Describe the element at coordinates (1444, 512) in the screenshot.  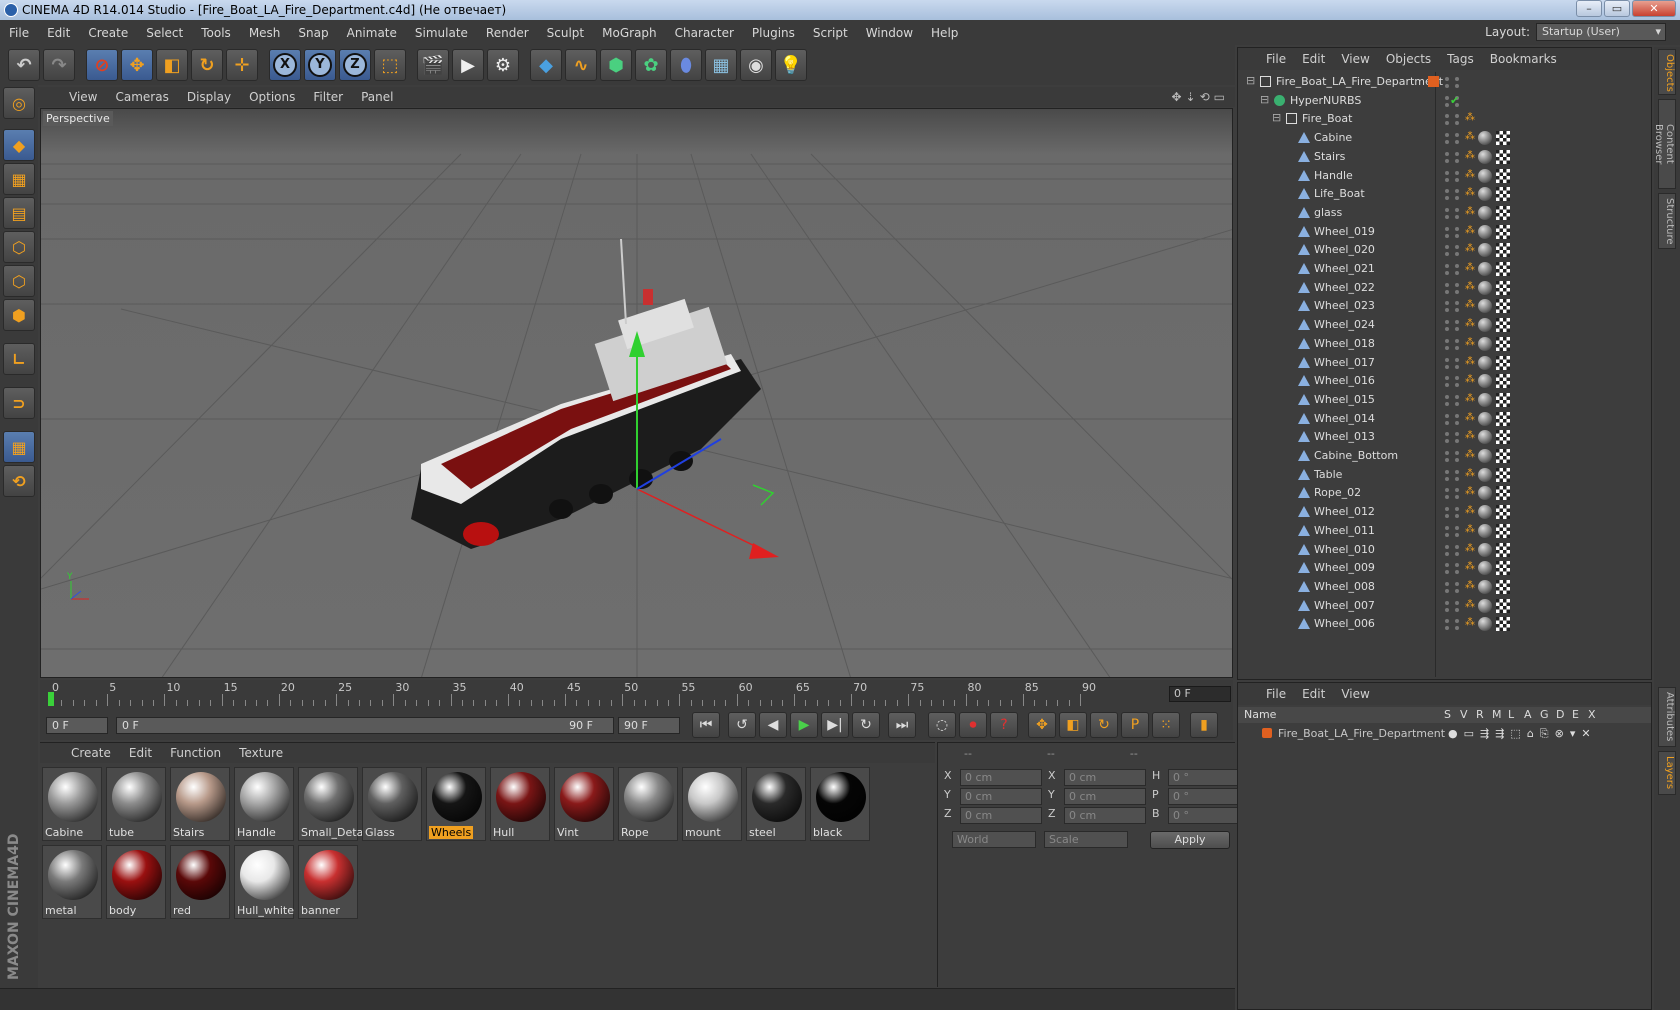
I see `object-row-wheel-012: Wheel_012 ⁂` at that location.